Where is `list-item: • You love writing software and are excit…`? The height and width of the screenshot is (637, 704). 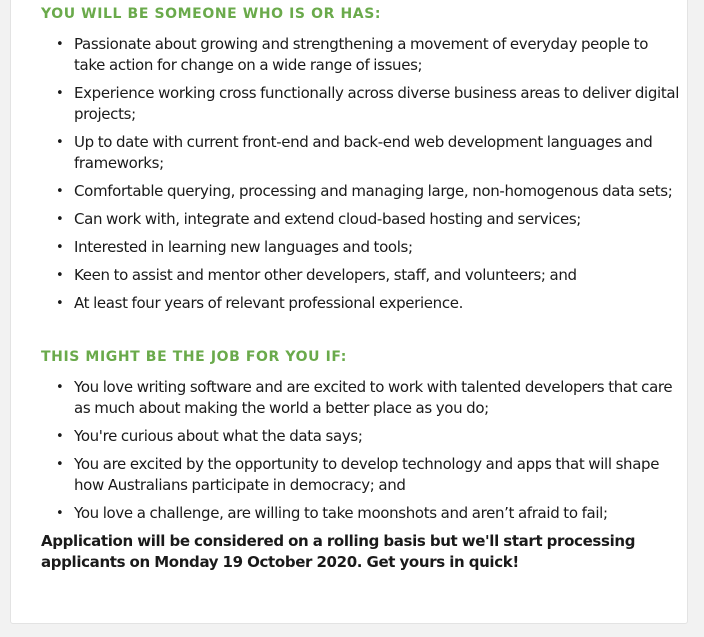 list-item: • You love writing software and are excit… is located at coordinates (364, 397).